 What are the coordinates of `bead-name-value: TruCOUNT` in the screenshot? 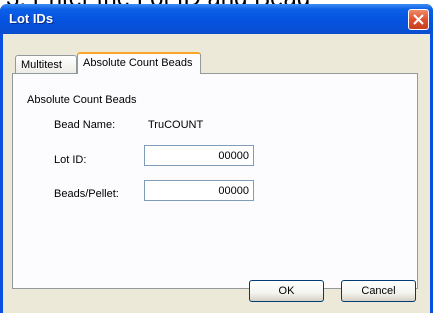 It's located at (176, 125).